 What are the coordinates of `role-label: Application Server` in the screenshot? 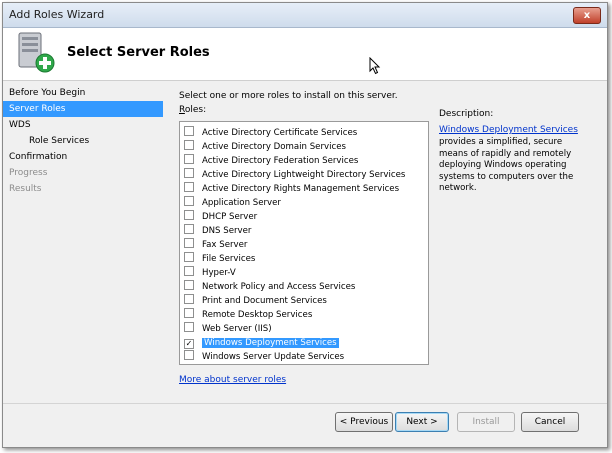 It's located at (241, 203).